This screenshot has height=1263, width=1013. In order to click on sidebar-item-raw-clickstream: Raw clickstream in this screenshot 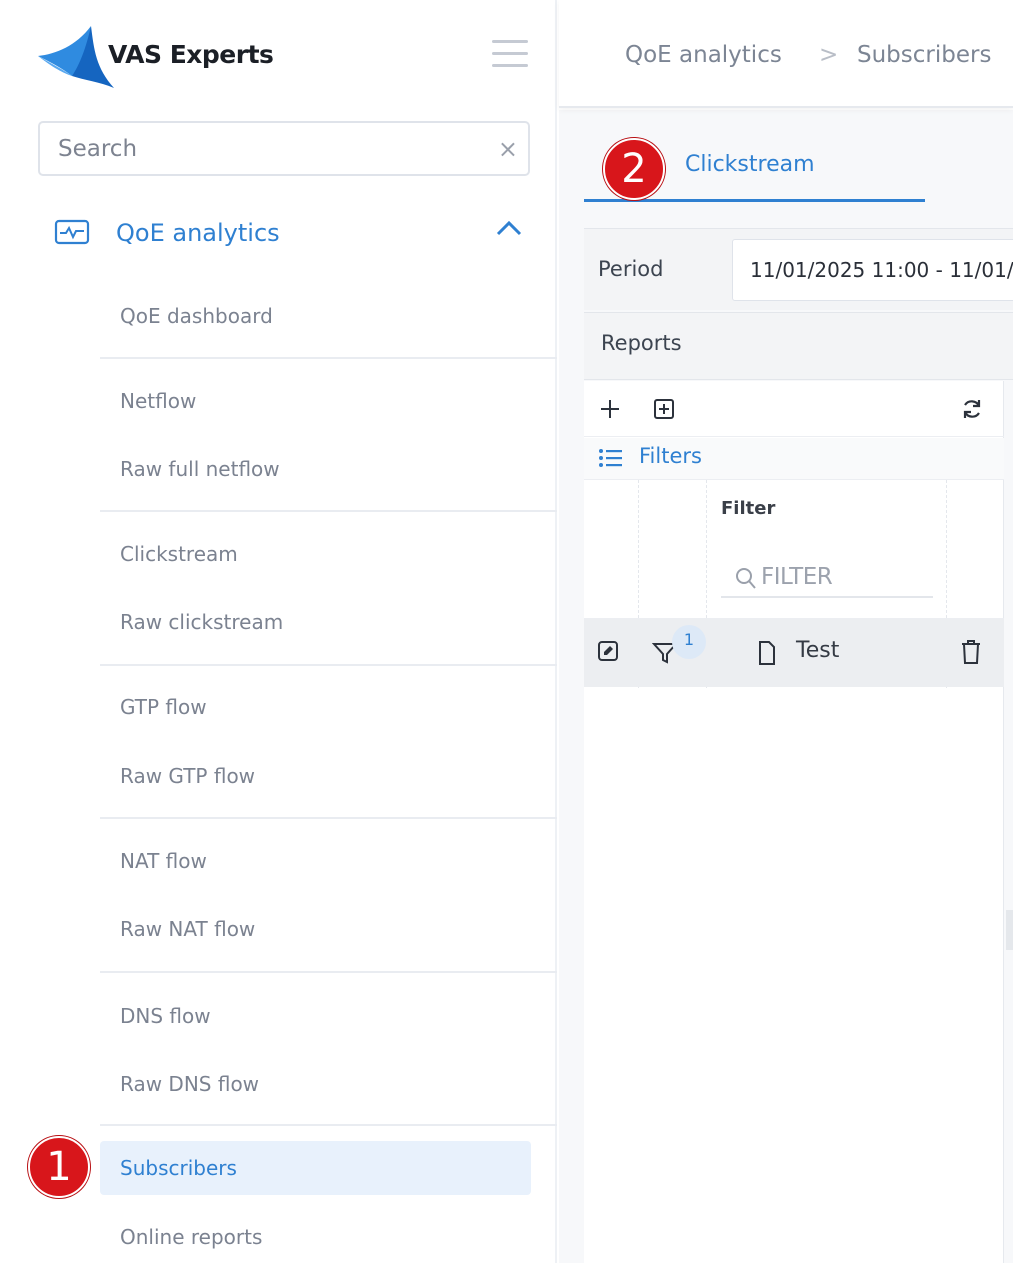, I will do `click(328, 622)`.